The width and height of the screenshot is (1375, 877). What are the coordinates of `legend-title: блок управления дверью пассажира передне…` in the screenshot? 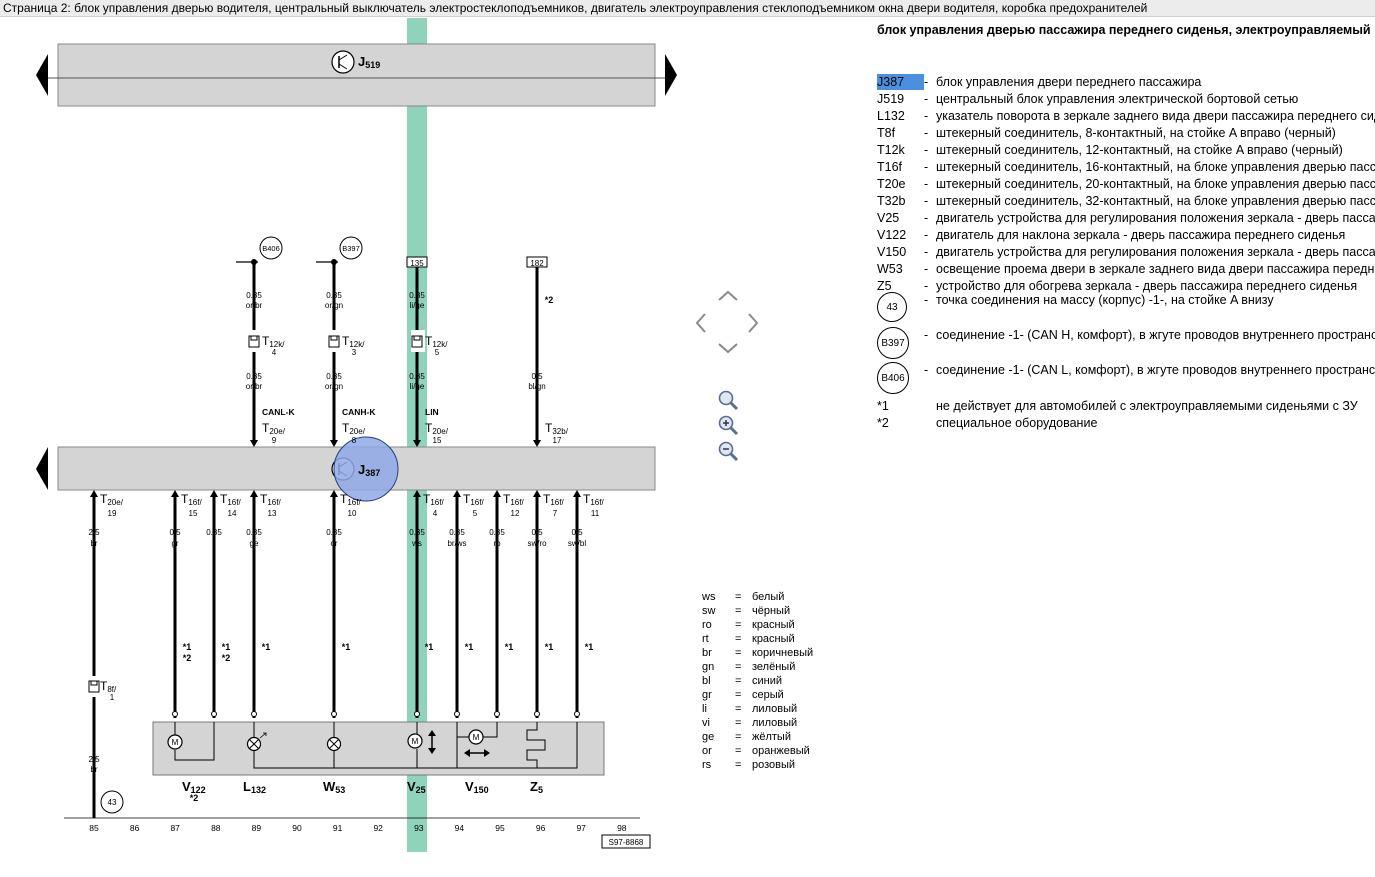 It's located at (1126, 30).